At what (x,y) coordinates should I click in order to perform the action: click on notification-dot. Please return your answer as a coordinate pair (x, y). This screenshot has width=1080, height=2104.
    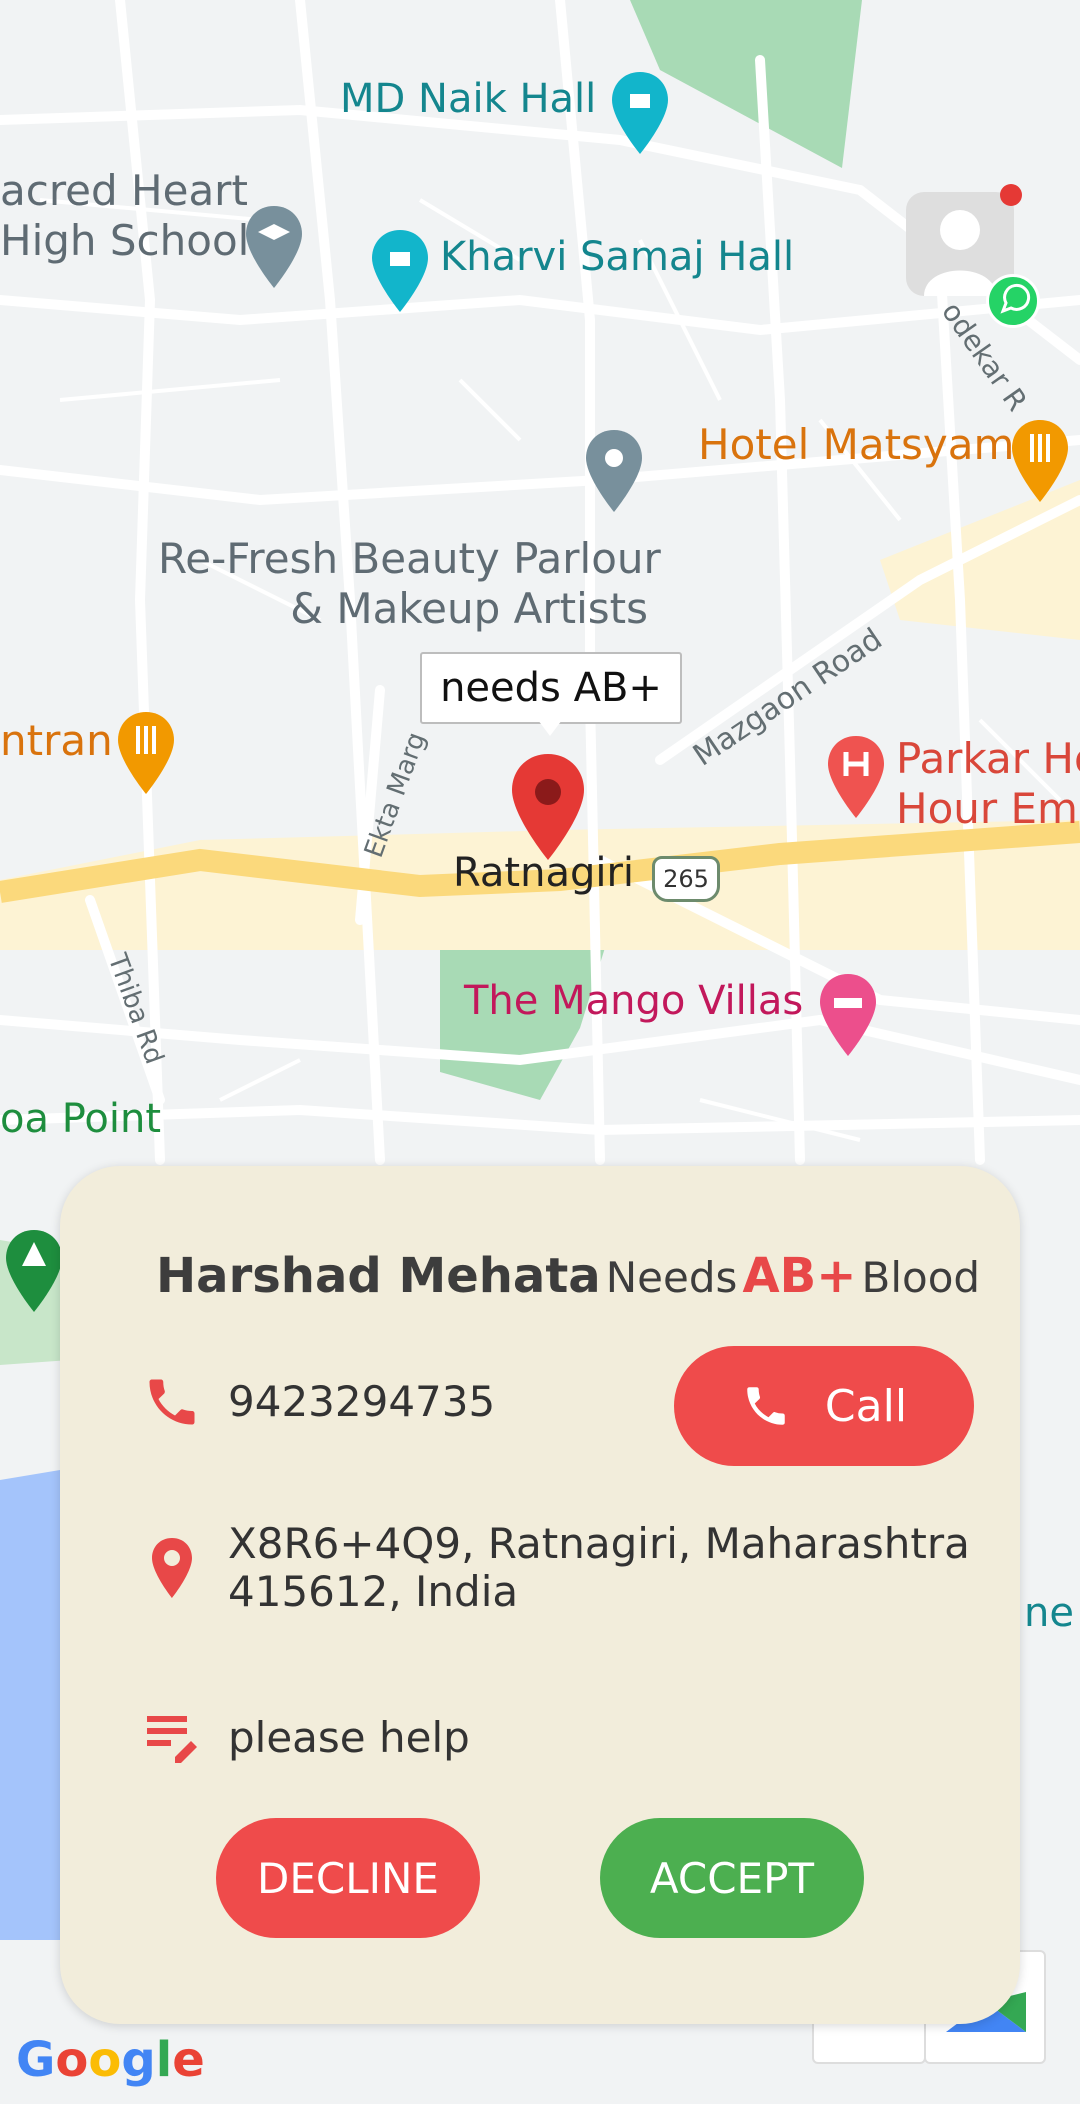
    Looking at the image, I should click on (1011, 195).